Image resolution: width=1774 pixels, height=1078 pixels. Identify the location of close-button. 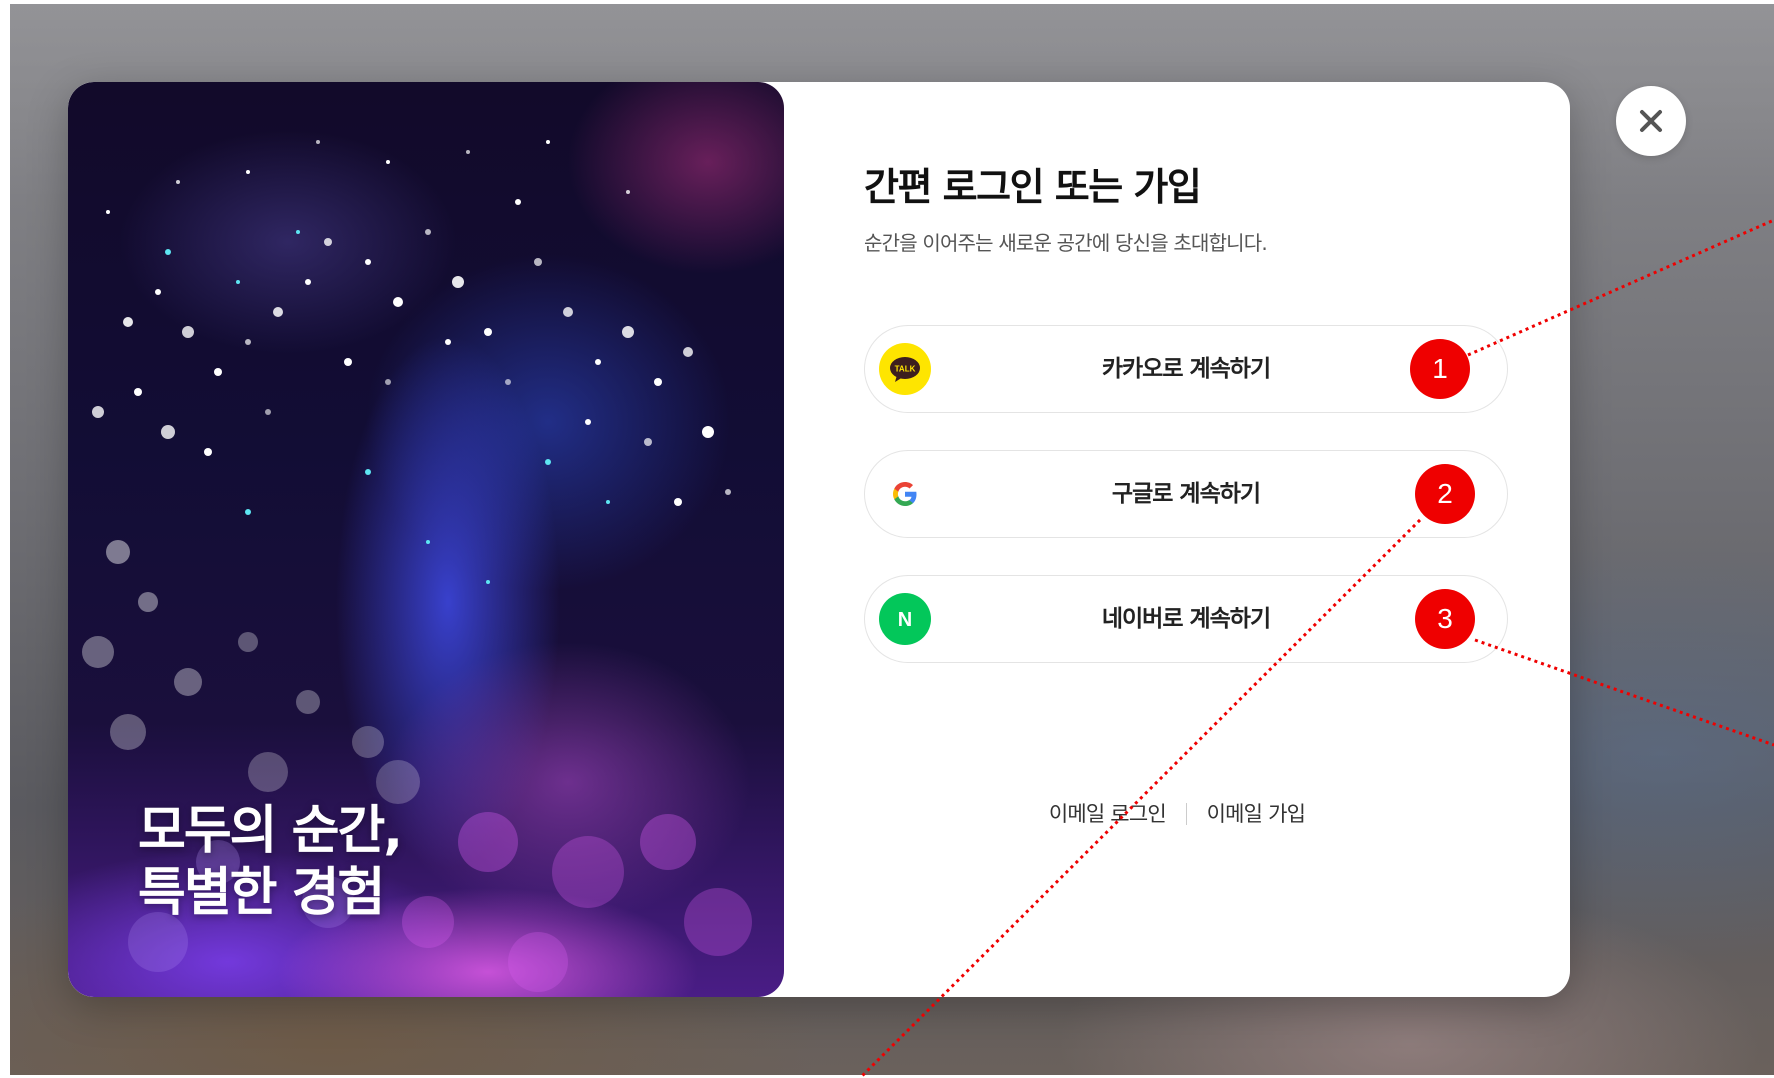
(1651, 121).